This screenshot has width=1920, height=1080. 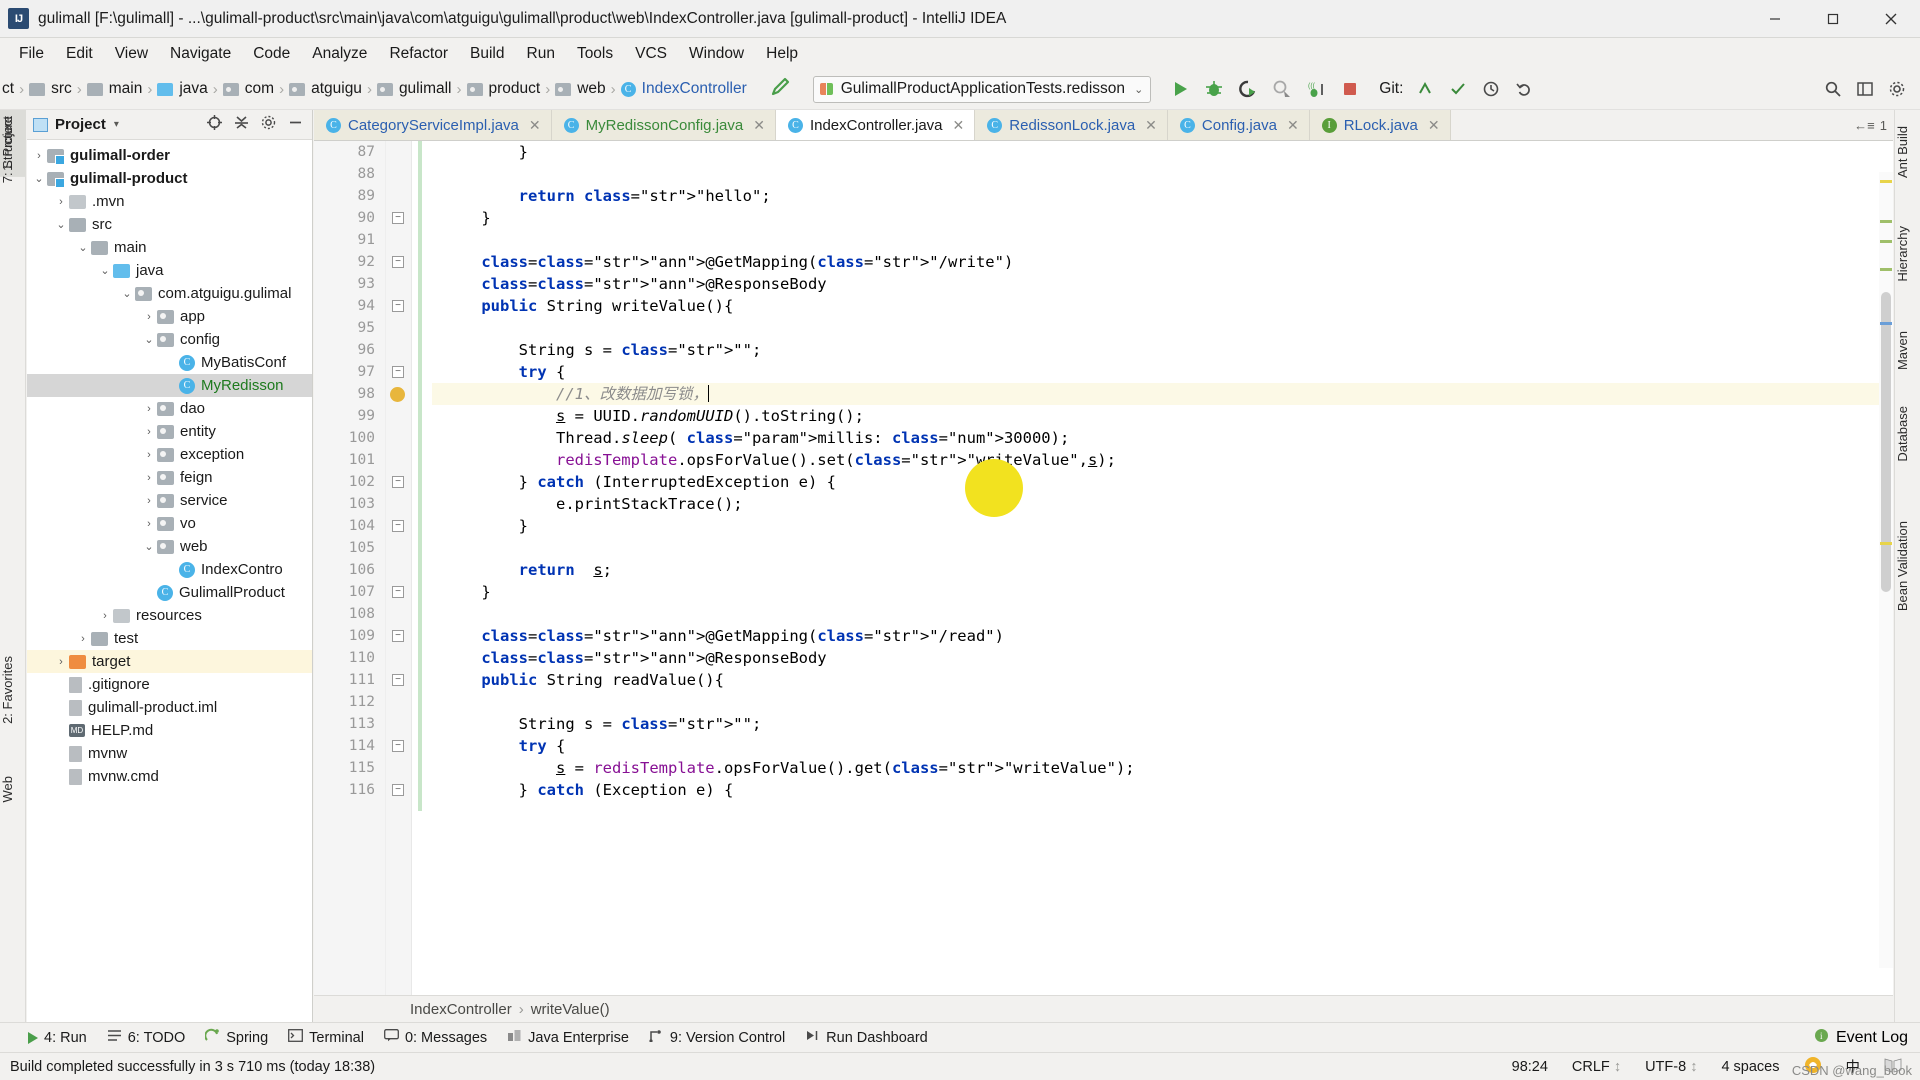 What do you see at coordinates (1168, 504) in the screenshot?
I see `code-line: e.printStackTrace();` at bounding box center [1168, 504].